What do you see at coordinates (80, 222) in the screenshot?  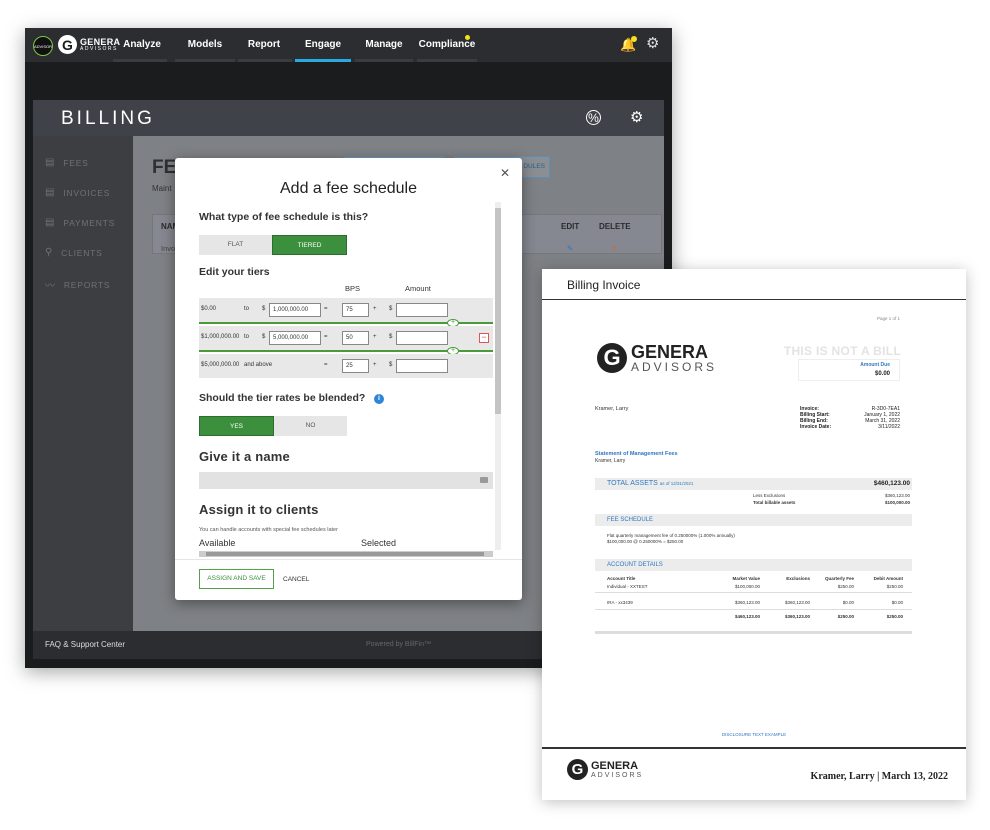 I see `sidebar-item-payments: ▤ PAYMENTS` at bounding box center [80, 222].